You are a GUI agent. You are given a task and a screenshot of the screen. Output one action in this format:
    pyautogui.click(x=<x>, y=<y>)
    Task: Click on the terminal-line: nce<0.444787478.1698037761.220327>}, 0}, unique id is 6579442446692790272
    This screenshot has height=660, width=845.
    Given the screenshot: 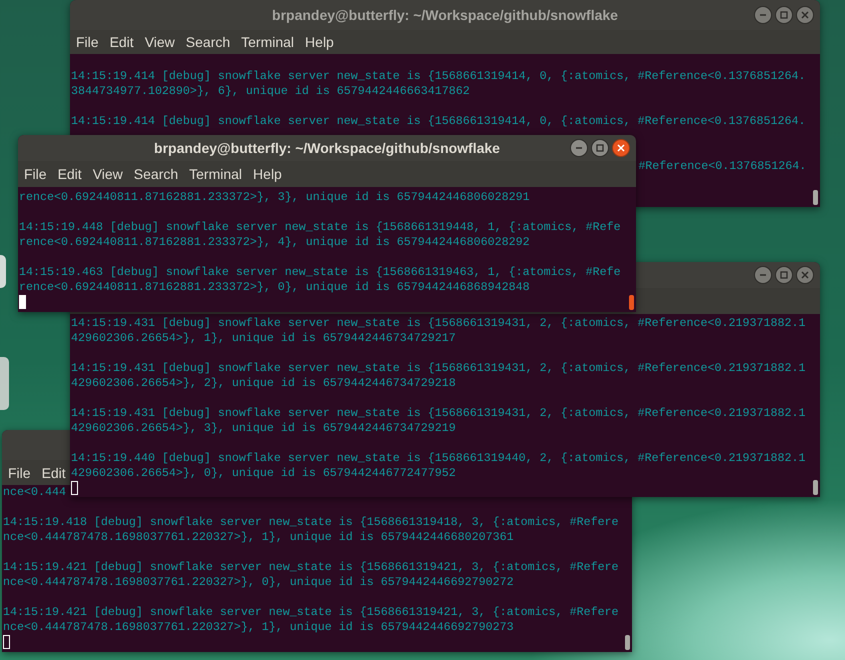 What is the action you would take?
    pyautogui.click(x=258, y=582)
    